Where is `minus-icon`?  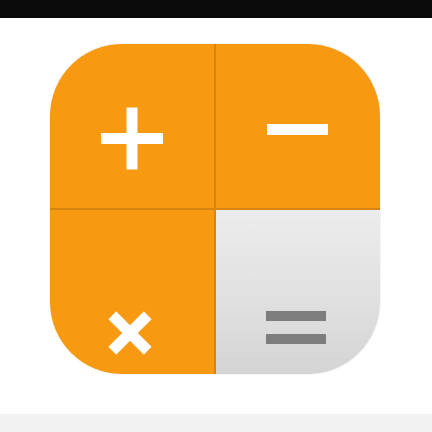 minus-icon is located at coordinates (297, 129).